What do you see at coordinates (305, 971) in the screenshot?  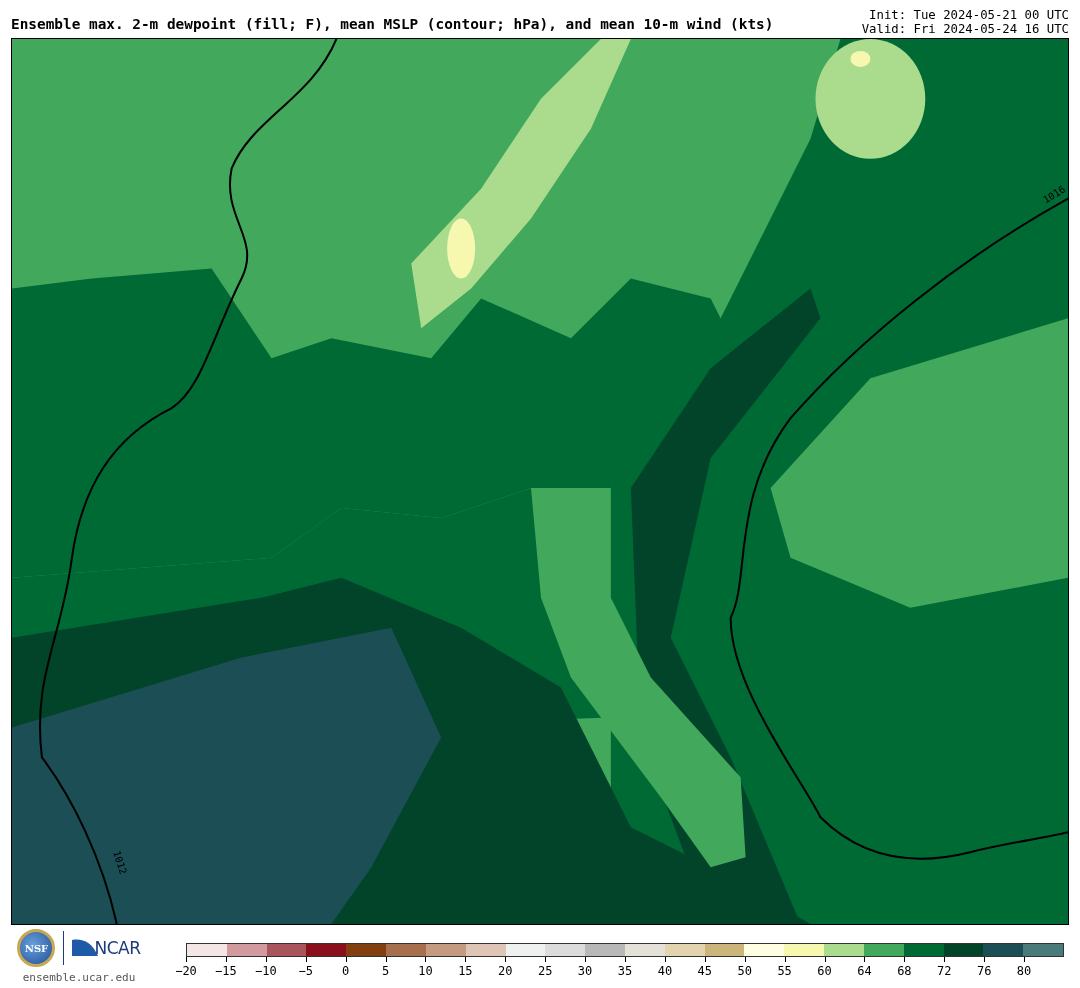 I see `tick-label: −5` at bounding box center [305, 971].